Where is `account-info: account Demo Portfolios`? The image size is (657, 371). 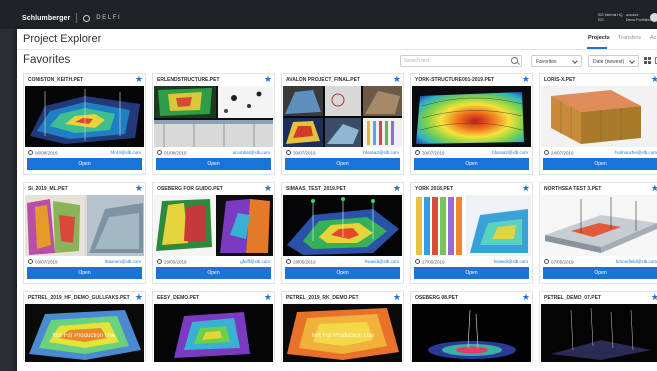 account-info: account Demo Portfolios is located at coordinates (638, 17).